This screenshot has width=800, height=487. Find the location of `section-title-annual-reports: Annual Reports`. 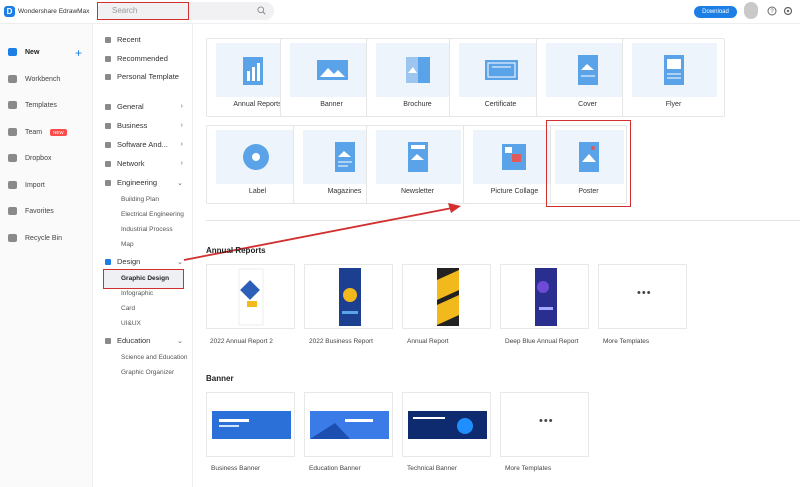

section-title-annual-reports: Annual Reports is located at coordinates (236, 250).